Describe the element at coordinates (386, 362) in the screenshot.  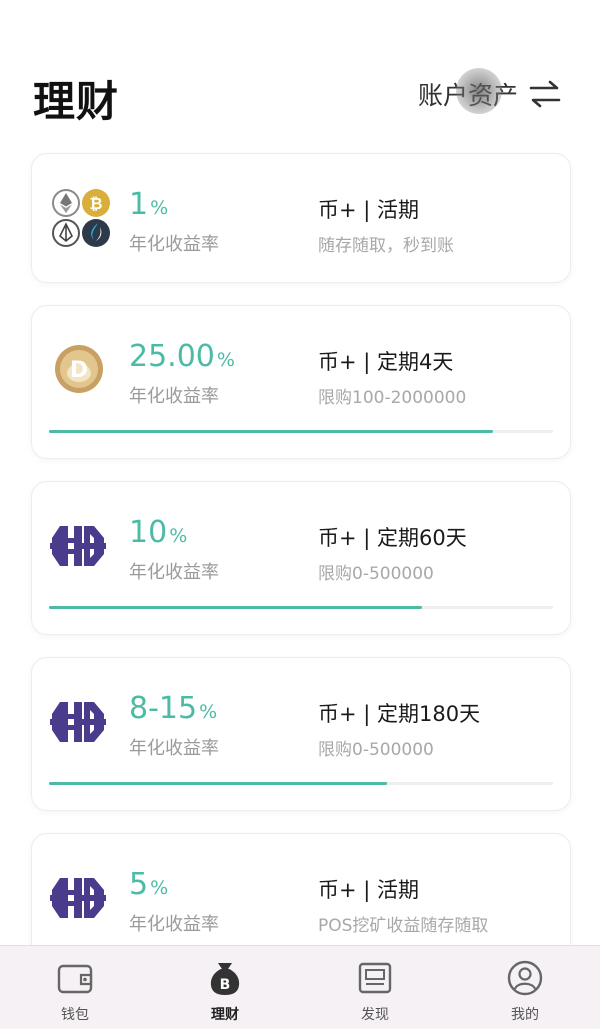
I see `product-title: 币+ | 定期4天` at that location.